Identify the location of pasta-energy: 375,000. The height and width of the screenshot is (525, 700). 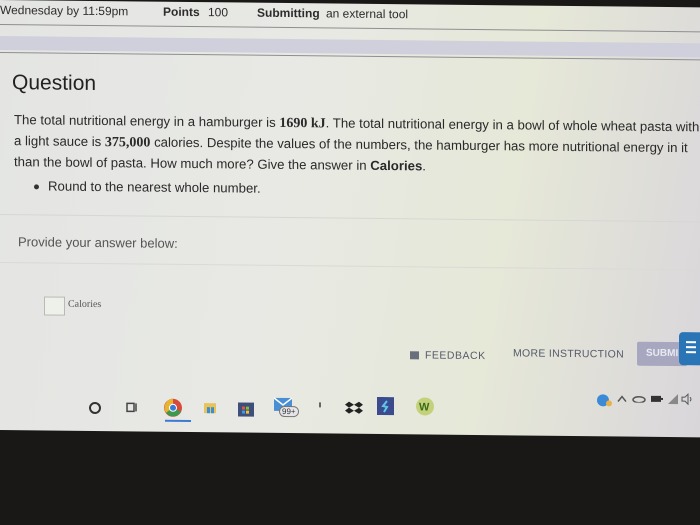
(127, 143).